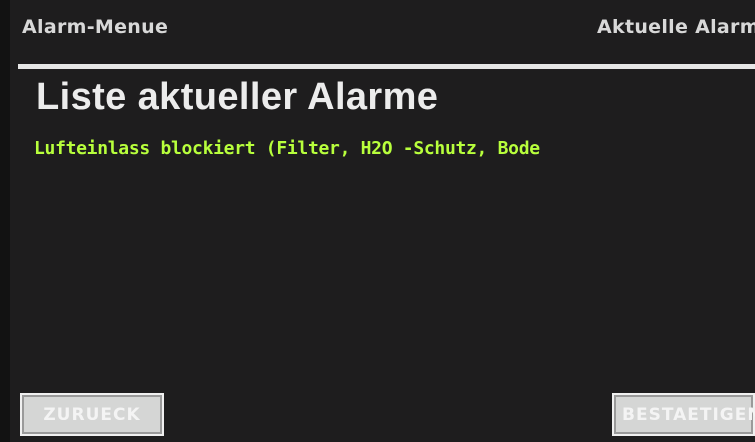 The height and width of the screenshot is (442, 755). What do you see at coordinates (237, 97) in the screenshot?
I see `page-title: Liste aktueller Alarme` at bounding box center [237, 97].